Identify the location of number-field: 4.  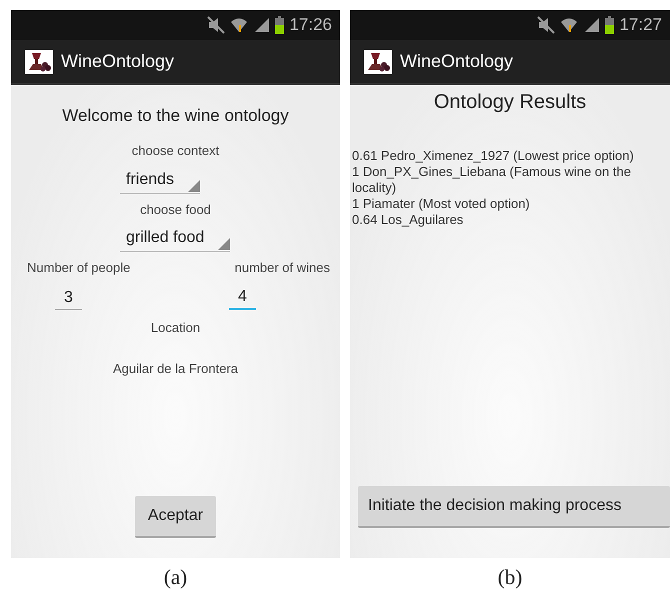
(242, 298).